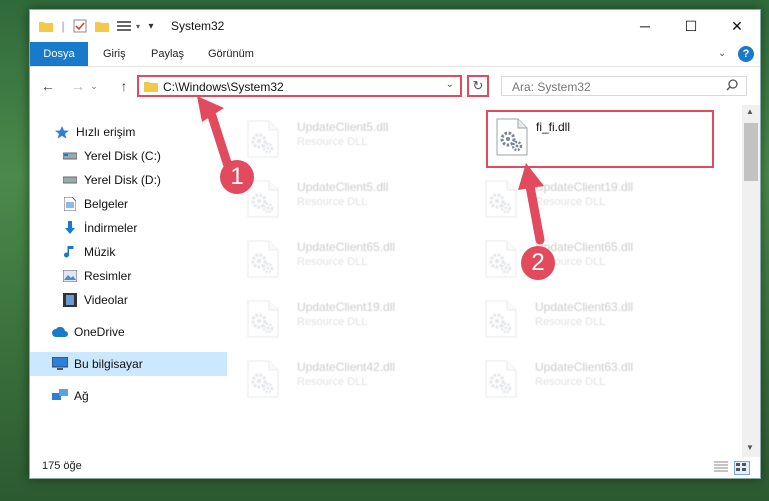  I want to click on file-name: fi_fi.dll, so click(553, 127).